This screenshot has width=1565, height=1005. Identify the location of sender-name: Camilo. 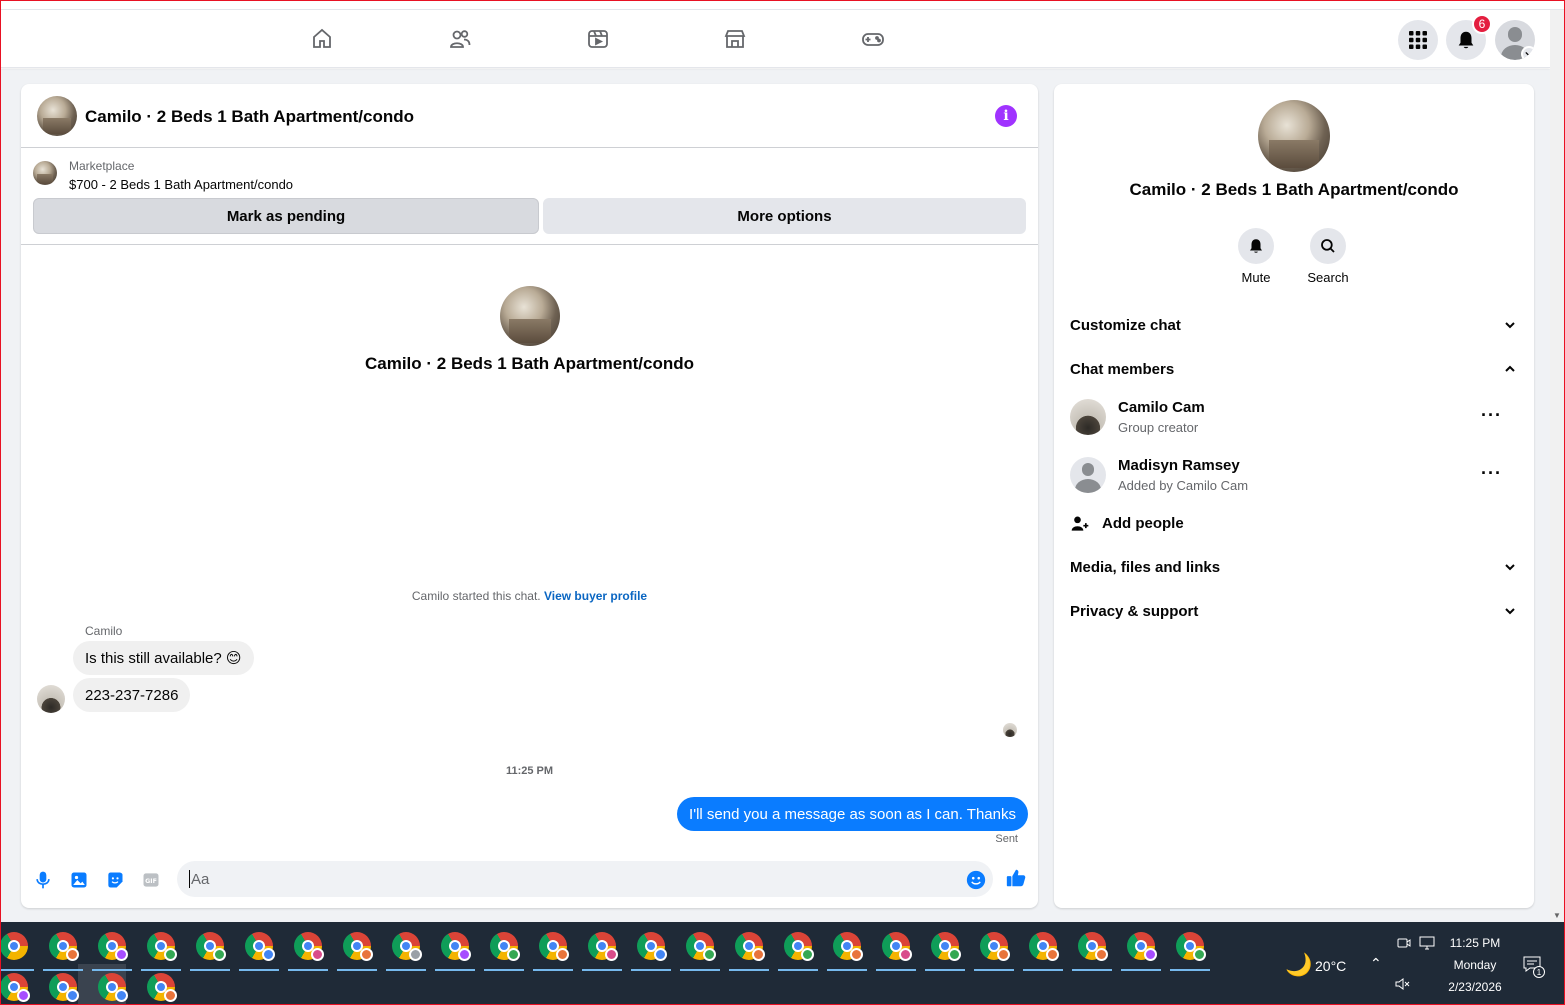
(104, 631).